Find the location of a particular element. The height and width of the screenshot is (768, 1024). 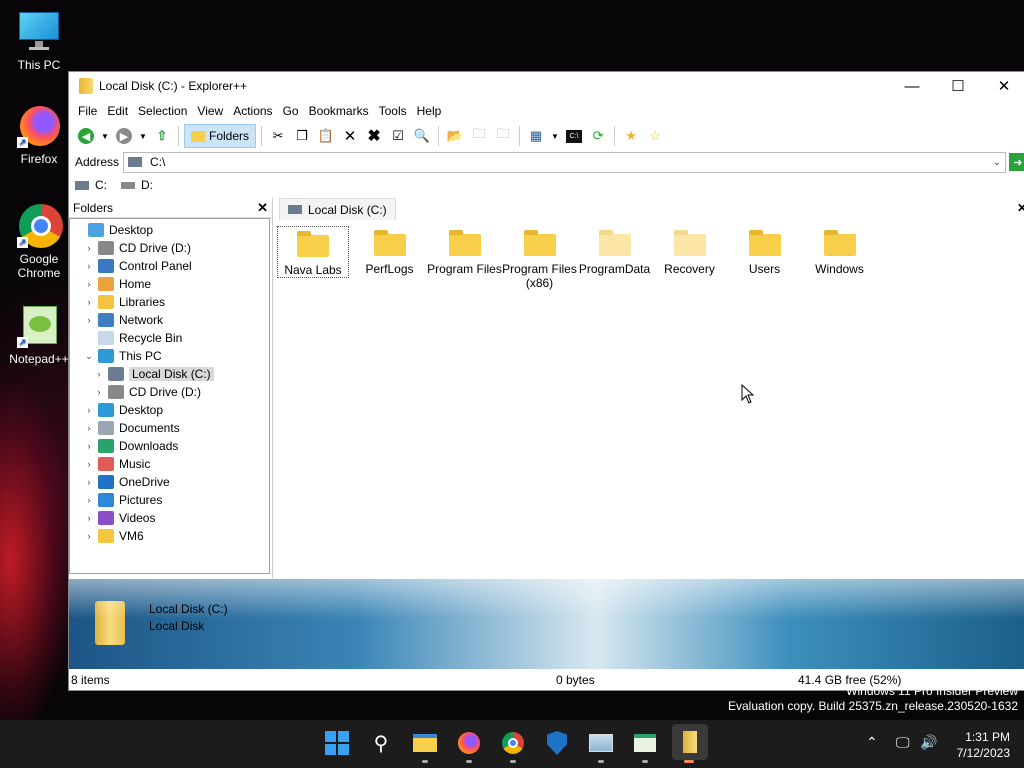

up-button: ⇧ is located at coordinates (162, 136).